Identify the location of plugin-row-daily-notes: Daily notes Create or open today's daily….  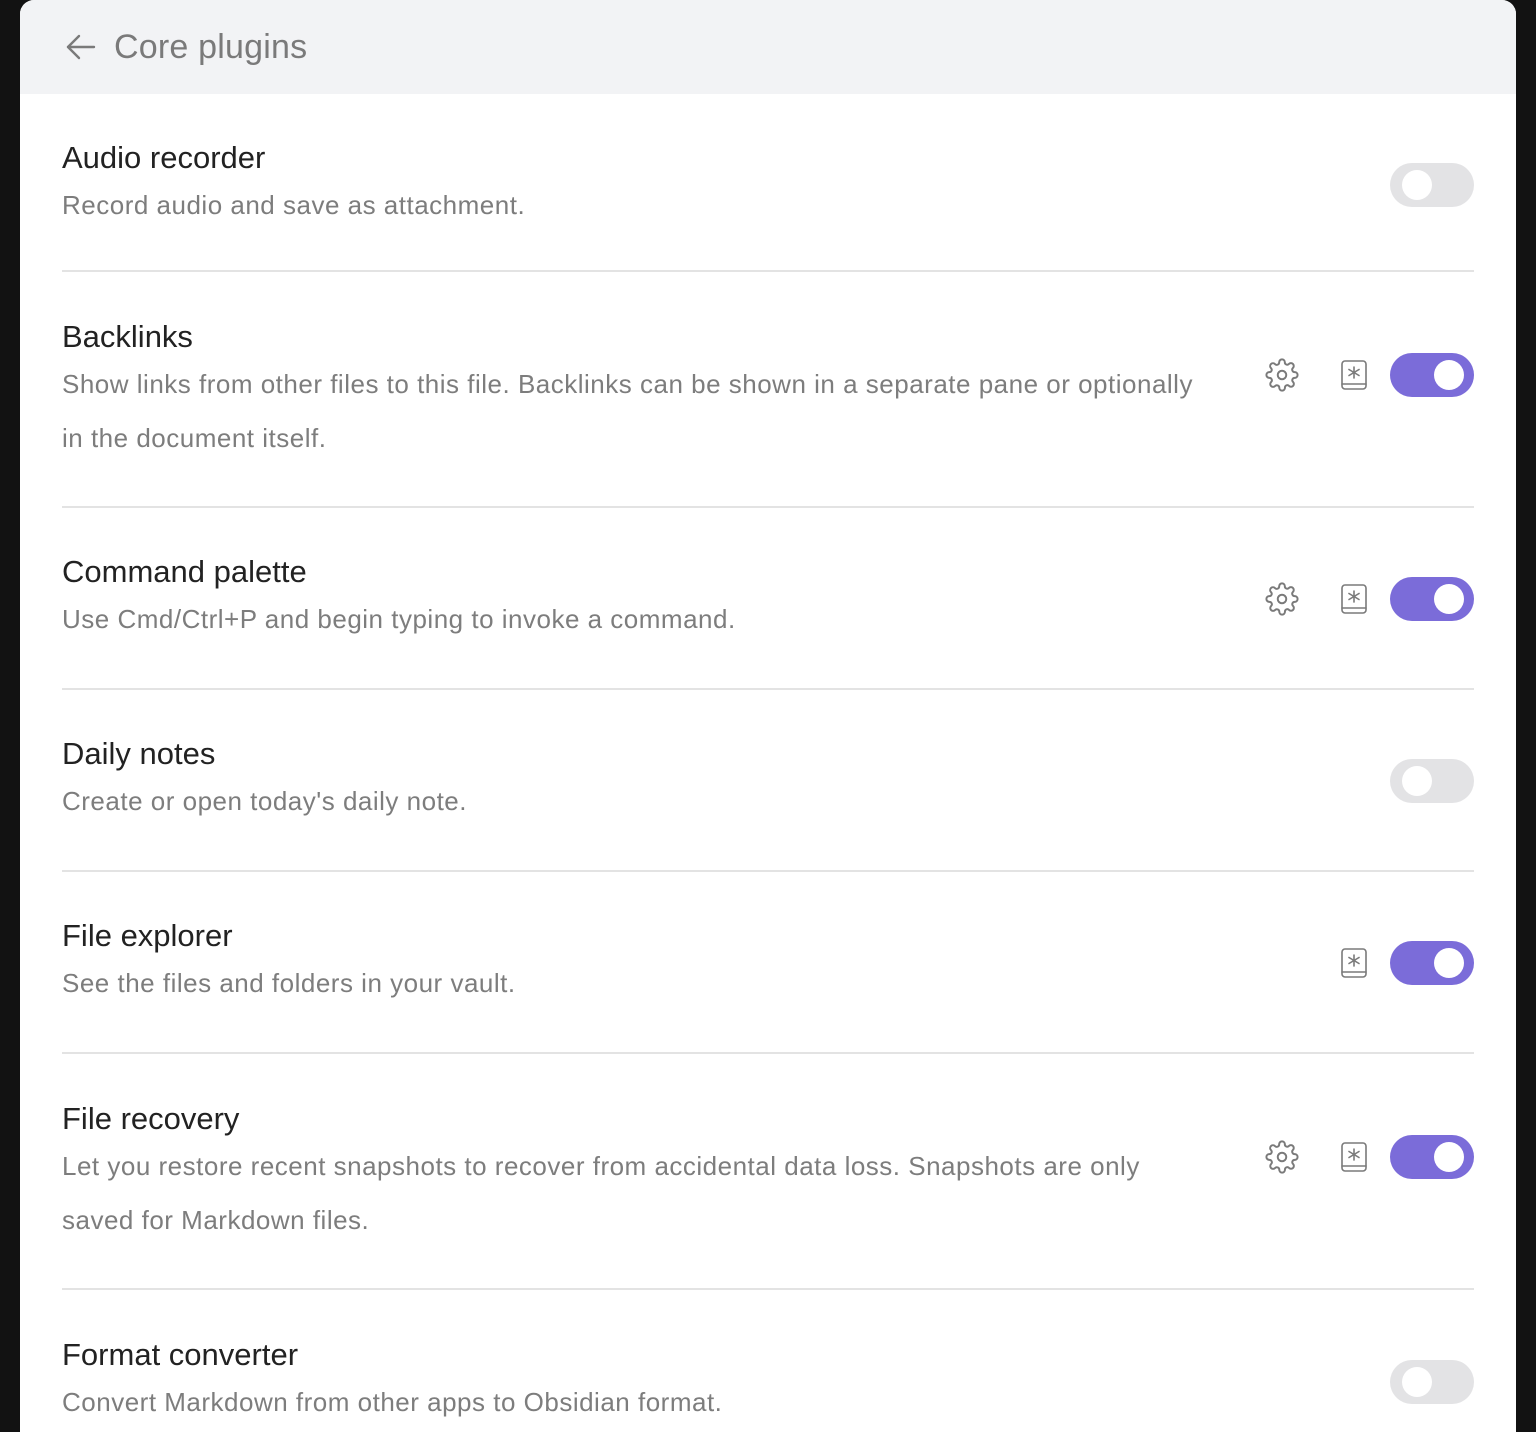
(768, 781).